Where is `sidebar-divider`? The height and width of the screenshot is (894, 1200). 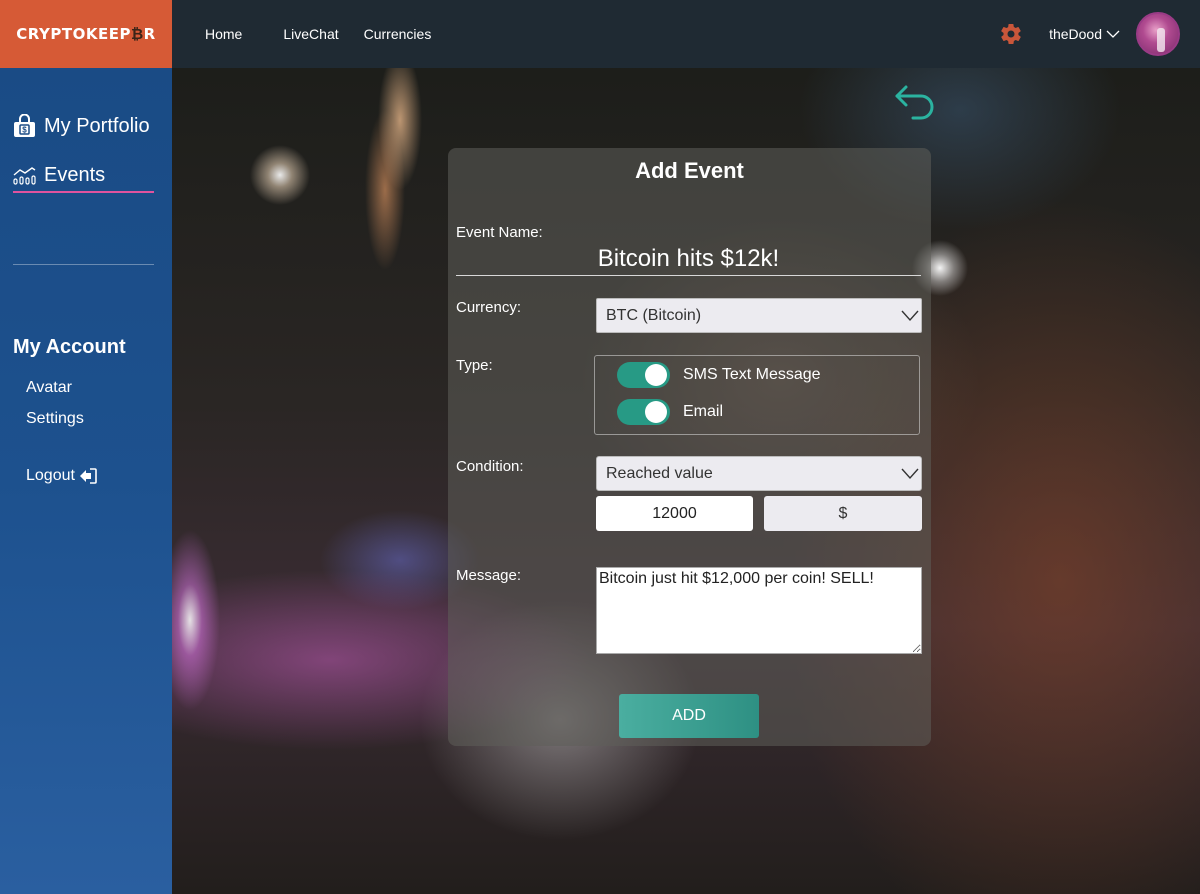 sidebar-divider is located at coordinates (83, 264).